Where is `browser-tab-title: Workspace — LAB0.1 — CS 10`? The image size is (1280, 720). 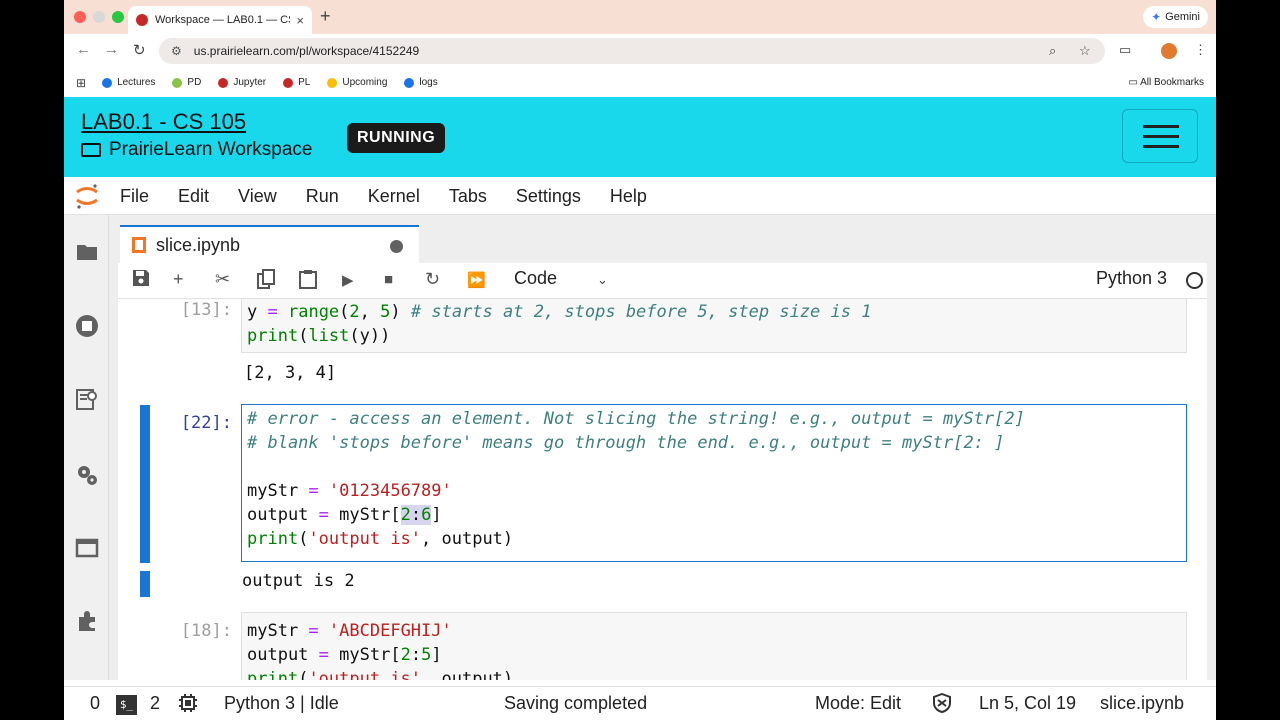 browser-tab-title: Workspace — LAB0.1 — CS 10 is located at coordinates (222, 20).